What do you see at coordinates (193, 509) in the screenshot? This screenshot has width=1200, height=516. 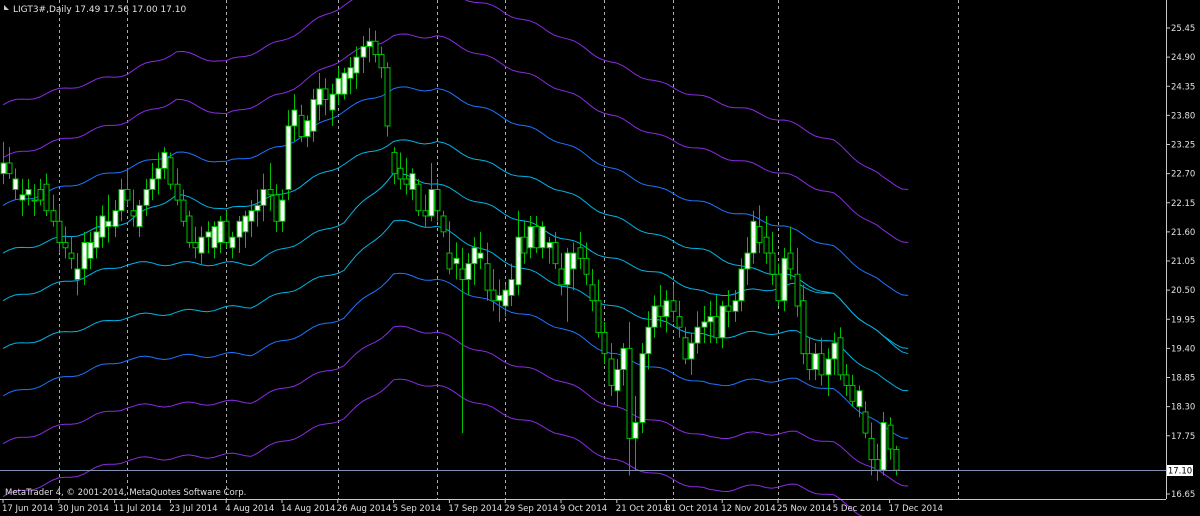 I see `time-tick-label: 23 Jul 2014` at bounding box center [193, 509].